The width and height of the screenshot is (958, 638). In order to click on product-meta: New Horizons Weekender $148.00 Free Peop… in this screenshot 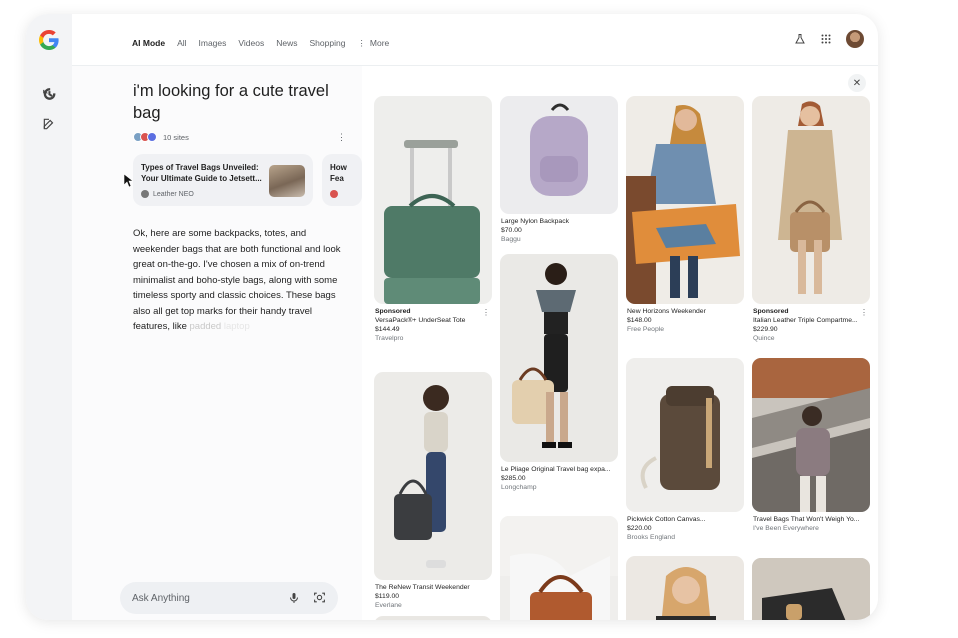, I will do `click(666, 320)`.